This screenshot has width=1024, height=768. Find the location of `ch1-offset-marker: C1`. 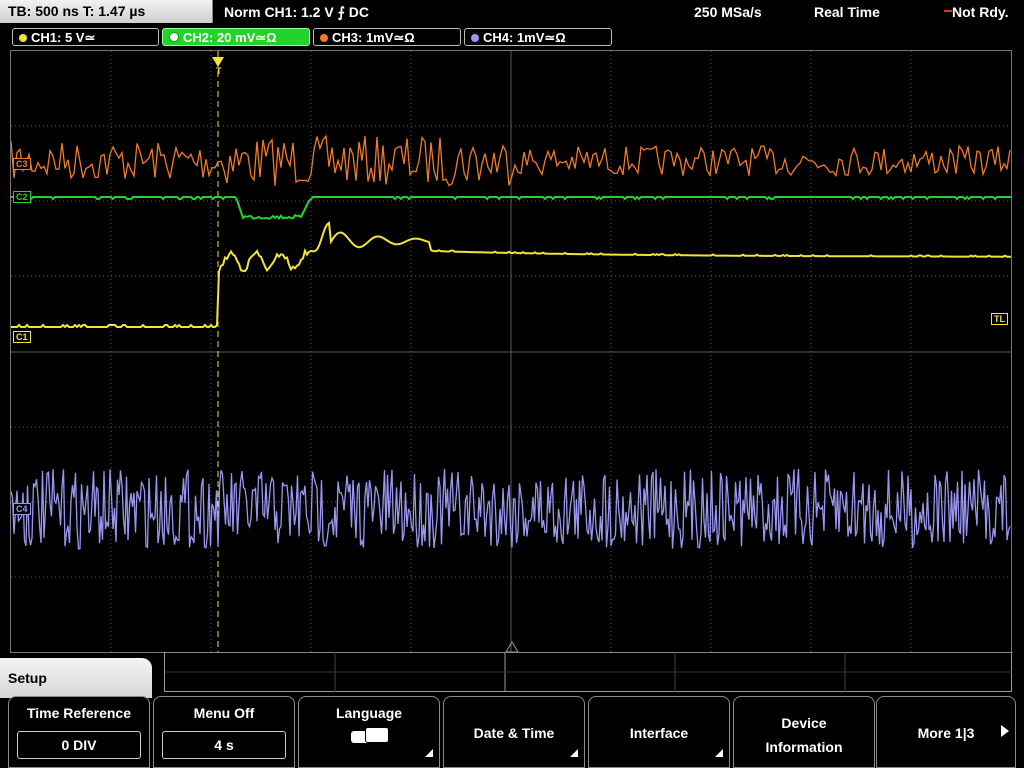

ch1-offset-marker: C1 is located at coordinates (22, 337).